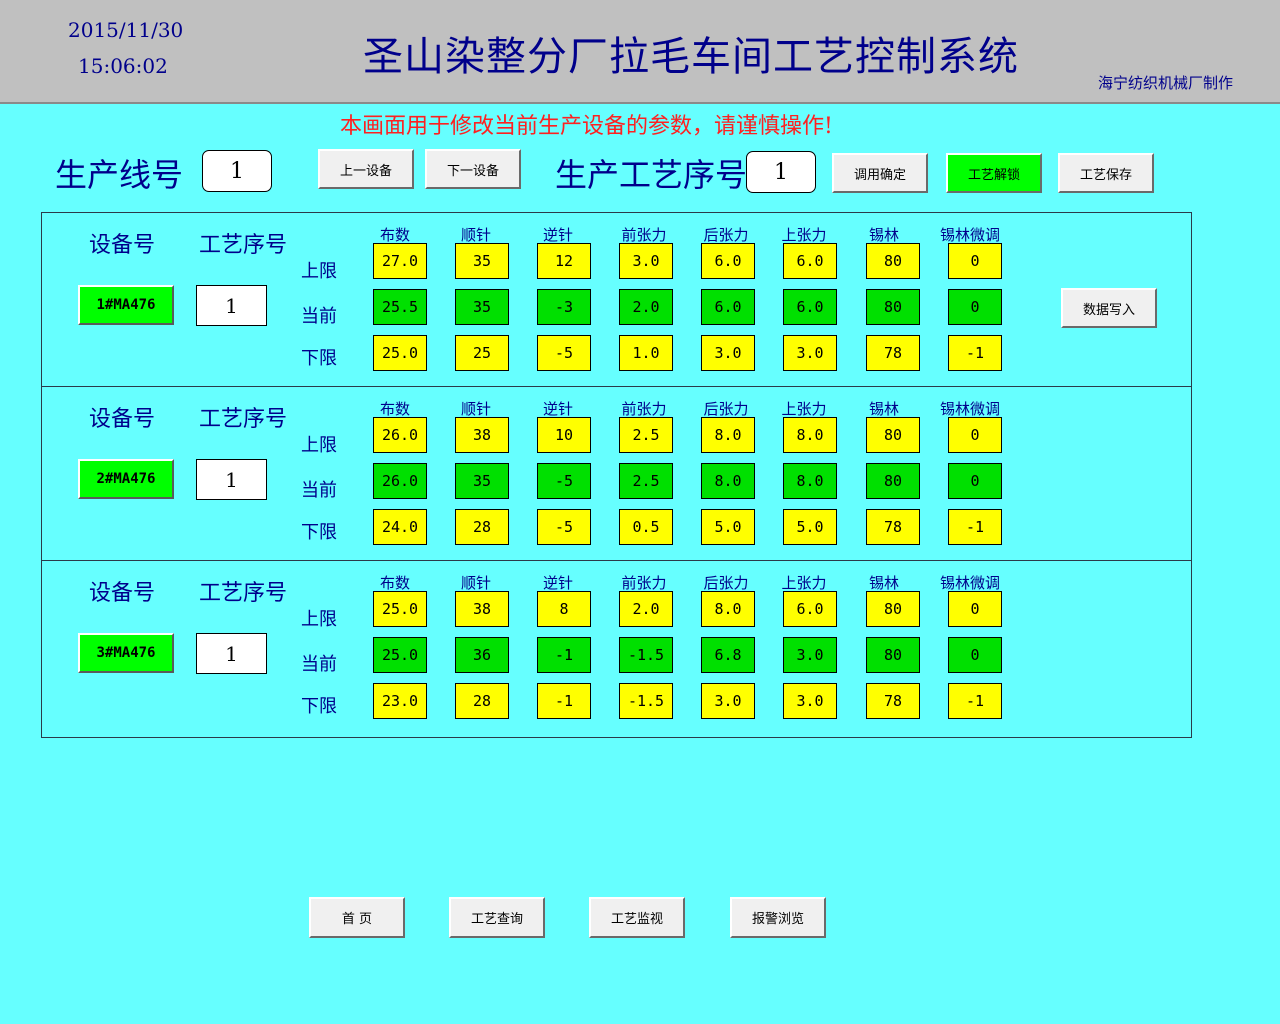 The image size is (1280, 1024). I want to click on prev-device-button: 上一设备, so click(366, 169).